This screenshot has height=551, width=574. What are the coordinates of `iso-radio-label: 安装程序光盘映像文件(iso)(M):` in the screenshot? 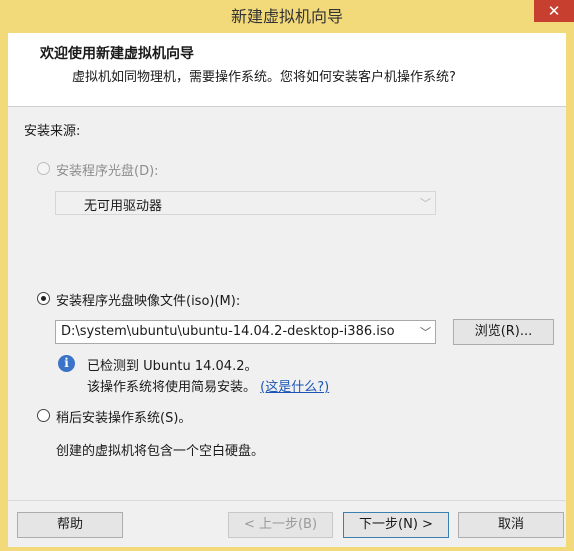 It's located at (148, 301).